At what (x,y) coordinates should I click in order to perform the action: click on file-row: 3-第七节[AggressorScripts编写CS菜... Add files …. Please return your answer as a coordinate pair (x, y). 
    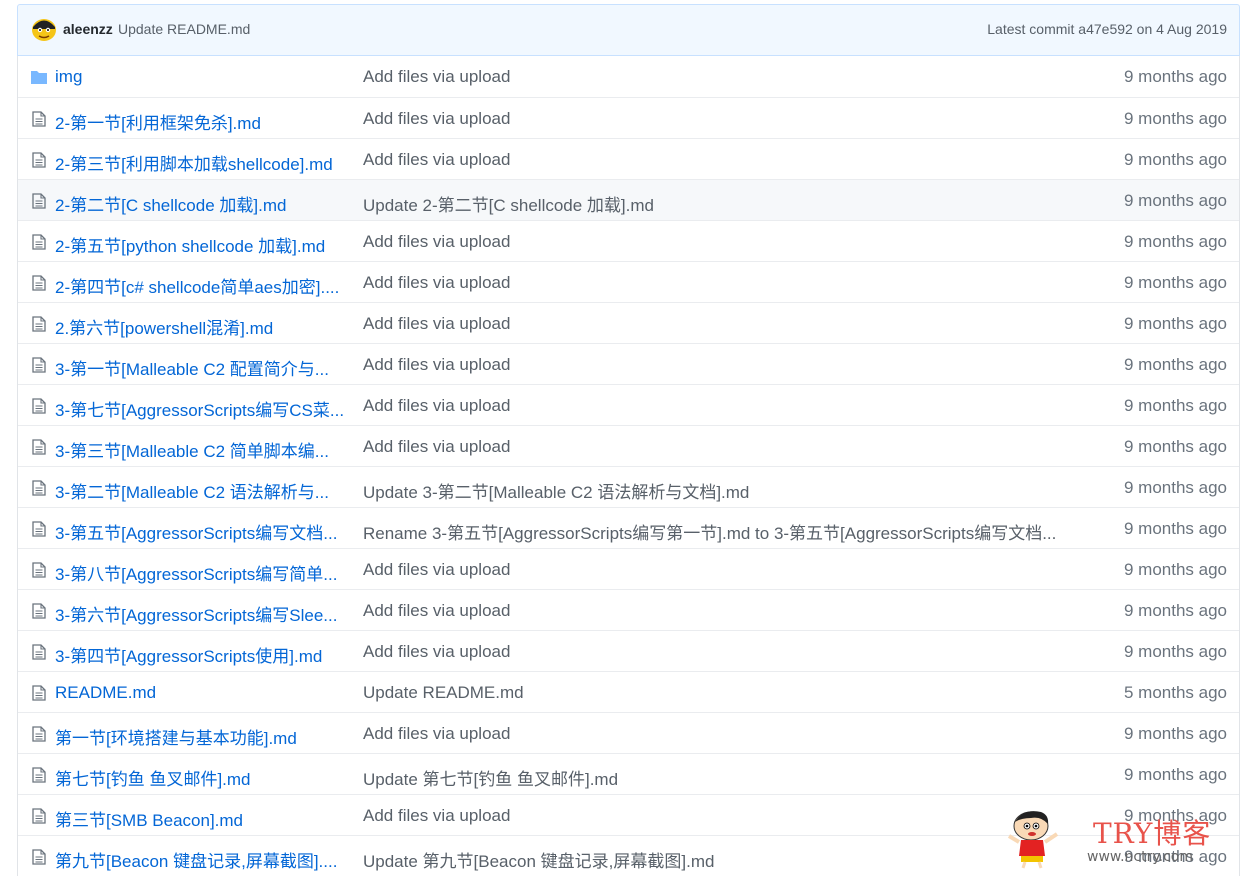
    Looking at the image, I should click on (628, 404).